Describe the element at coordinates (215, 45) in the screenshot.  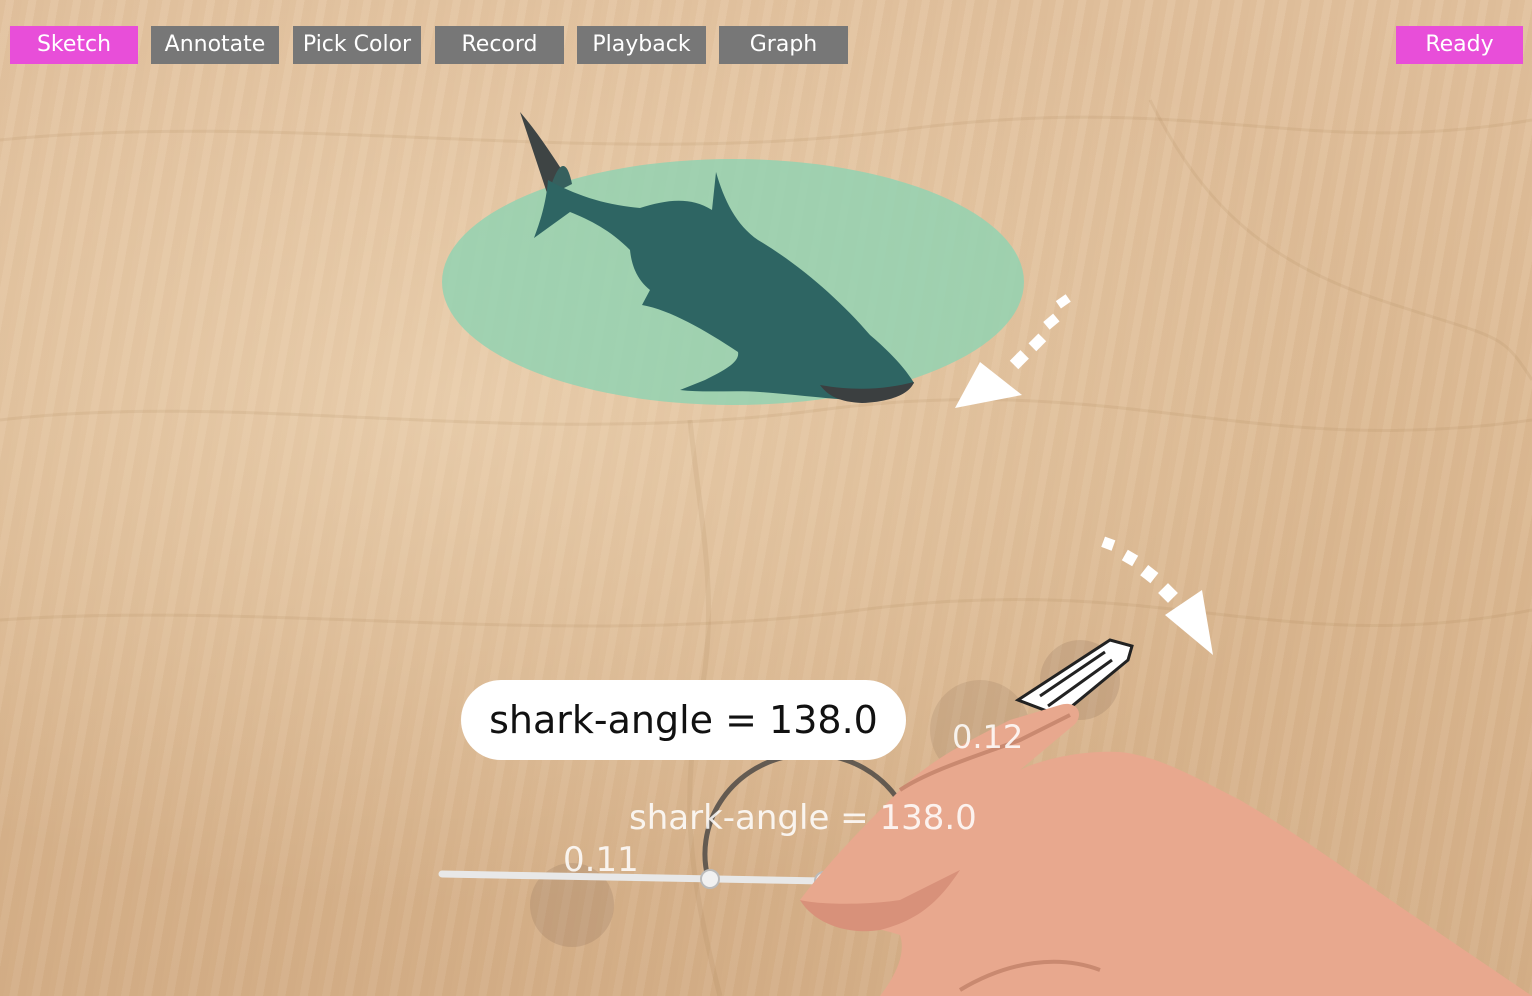
I see `annotate-button: Annotate` at that location.